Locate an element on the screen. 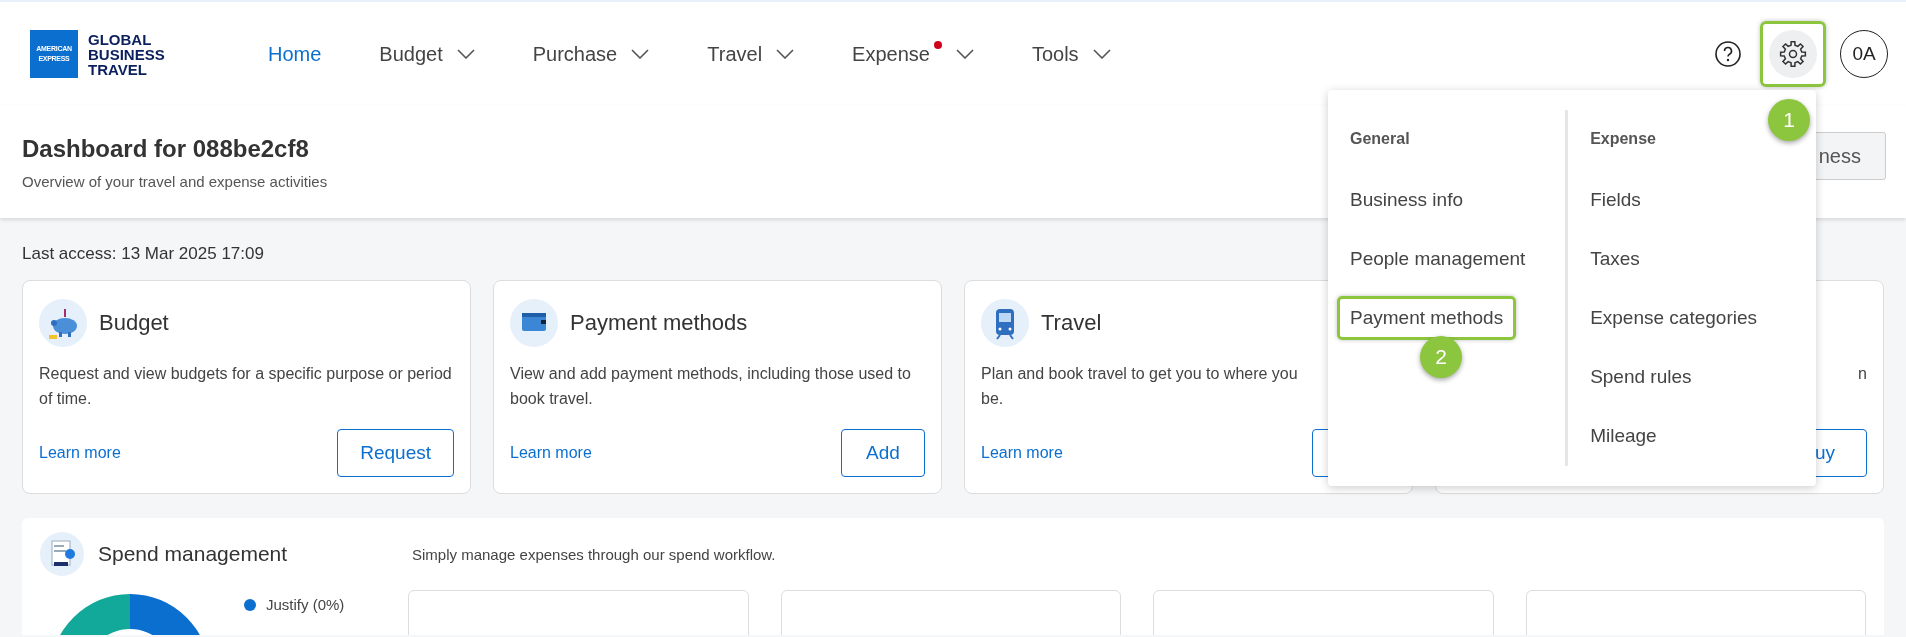 This screenshot has height=637, width=1906. legend-label: Justify (0%) is located at coordinates (305, 604).